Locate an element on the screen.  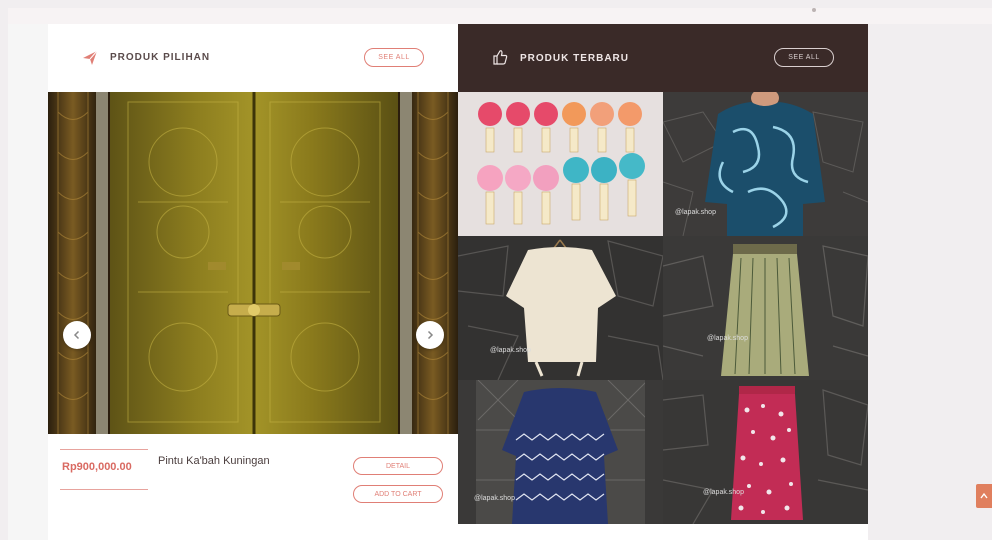
chevron-up-icon is located at coordinates (984, 495).